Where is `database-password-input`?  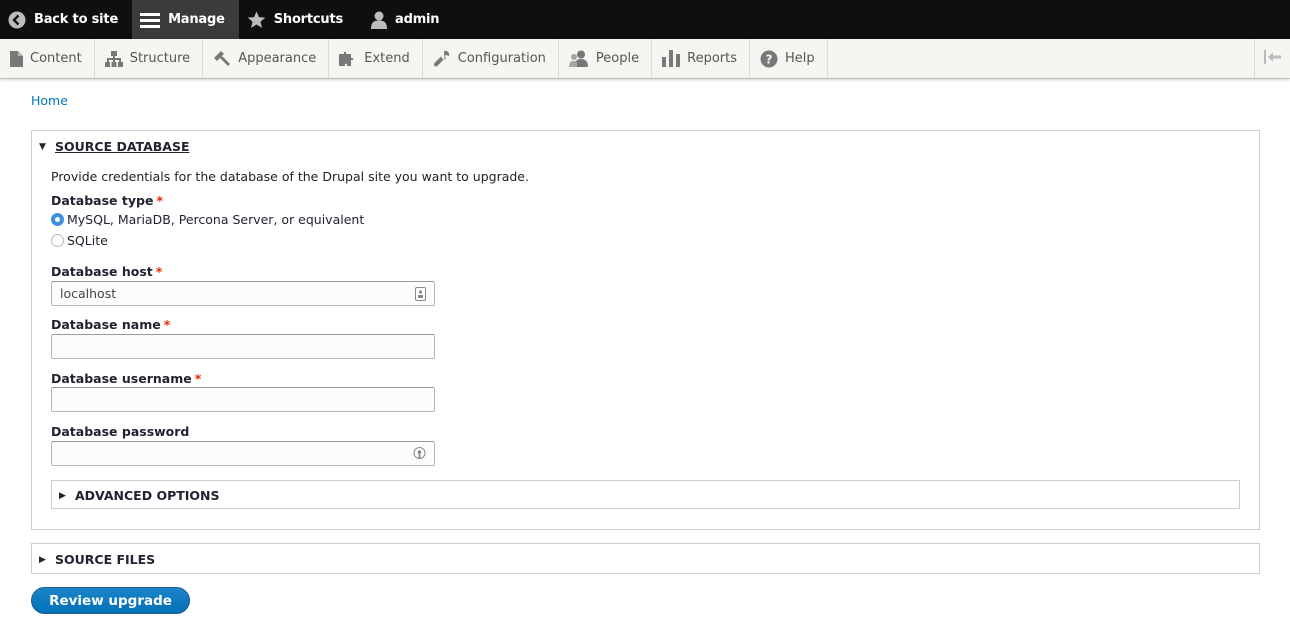 database-password-input is located at coordinates (243, 453).